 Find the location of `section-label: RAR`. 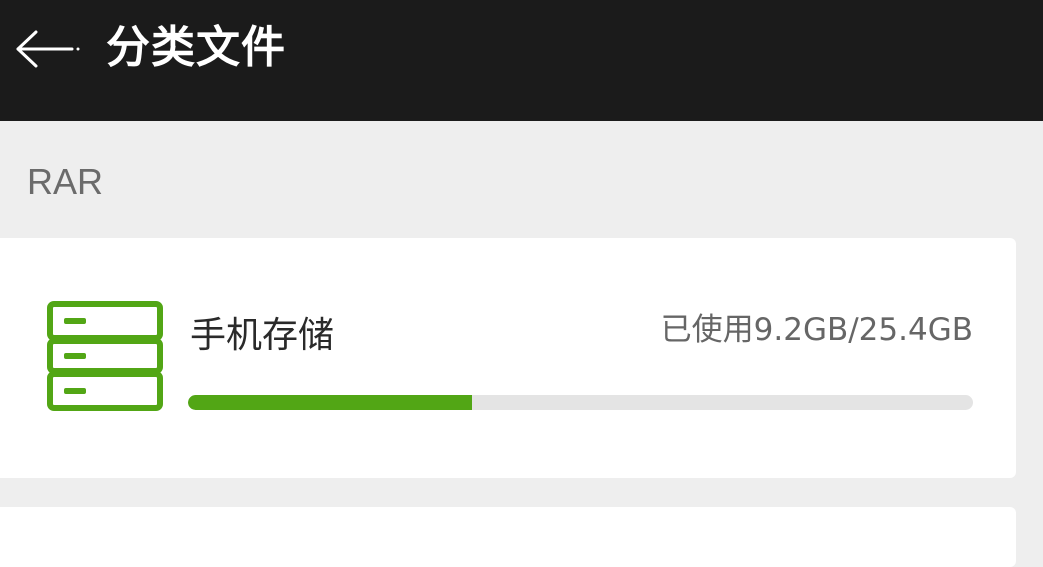

section-label: RAR is located at coordinates (65, 181).